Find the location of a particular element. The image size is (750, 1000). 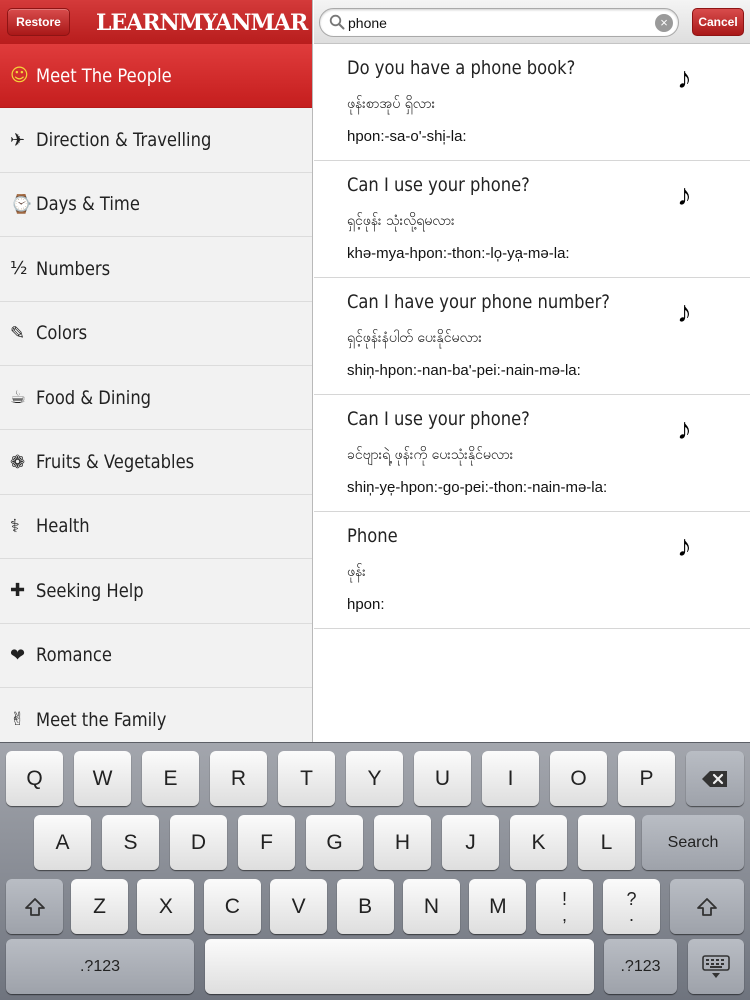

shift-key-left is located at coordinates (34, 906).